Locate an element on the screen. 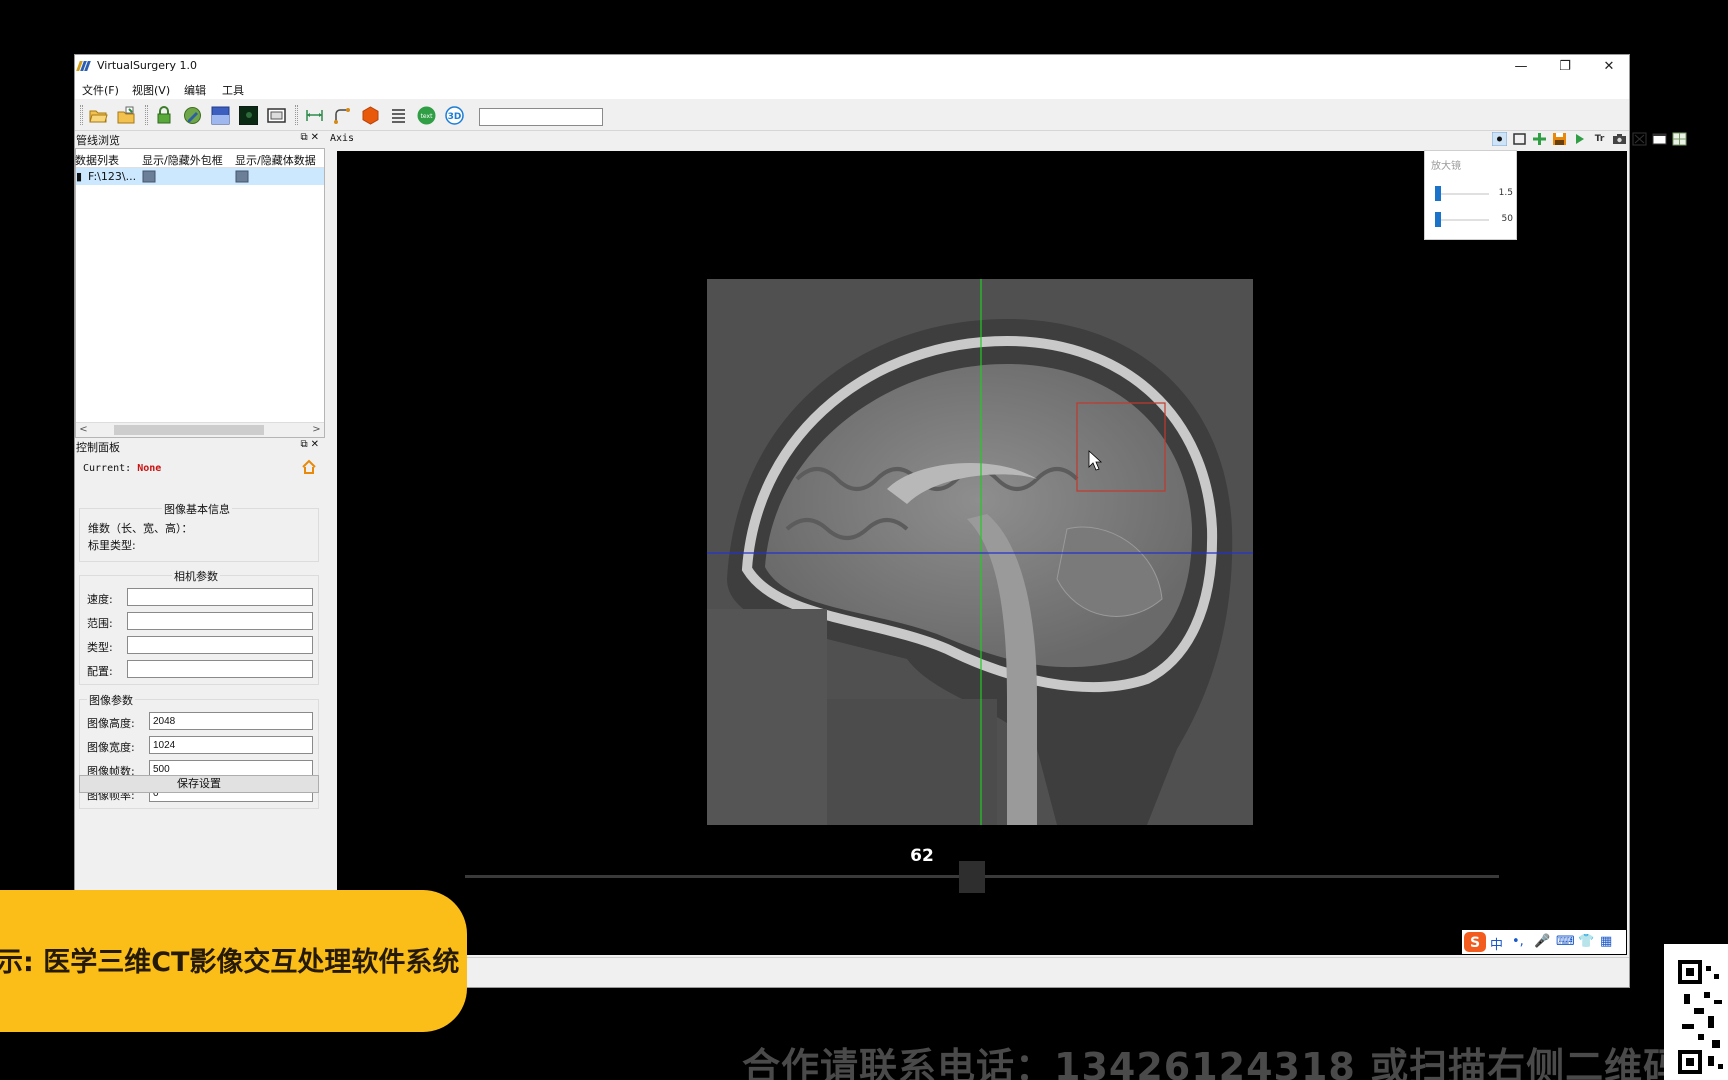  pencil-icon is located at coordinates (192, 115).